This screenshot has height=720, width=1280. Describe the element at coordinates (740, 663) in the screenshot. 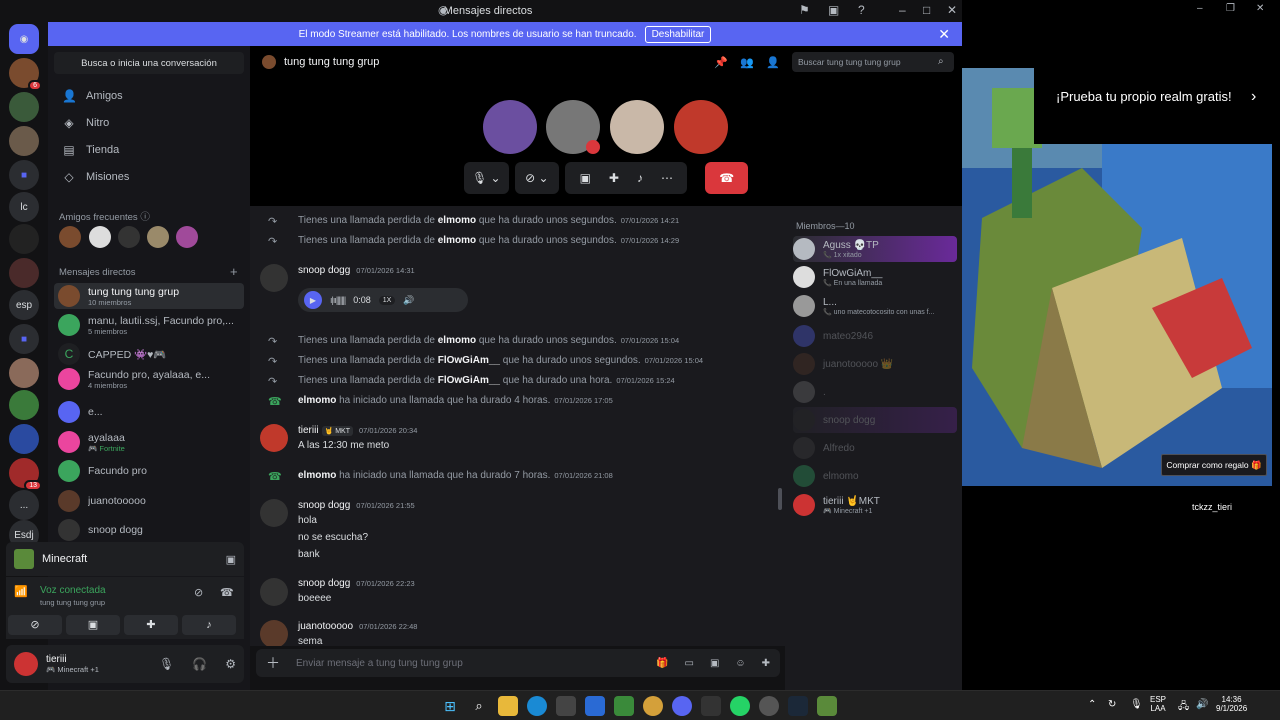

I see `emoji-icon: ☺` at that location.